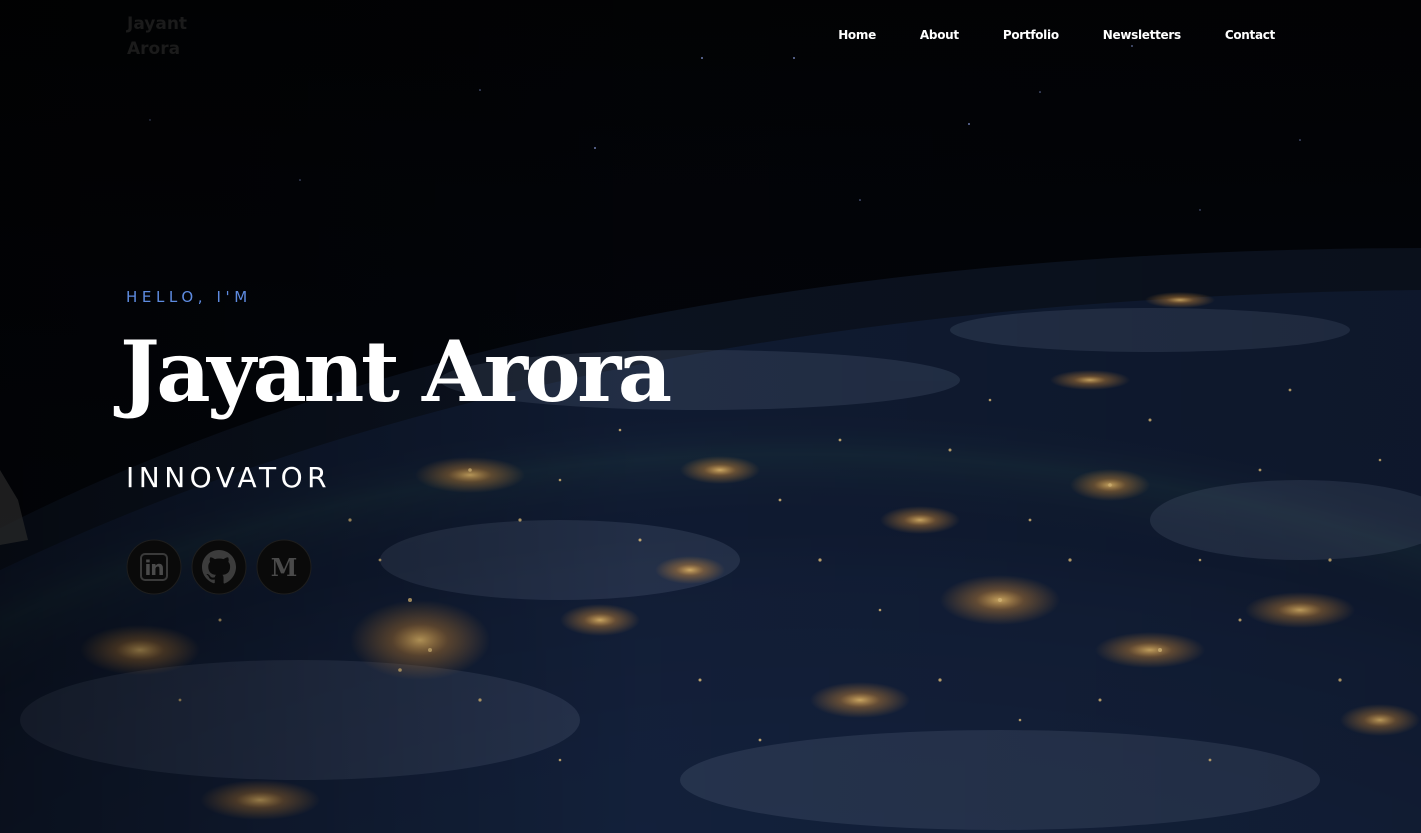  I want to click on medium-icon: M, so click(284, 567).